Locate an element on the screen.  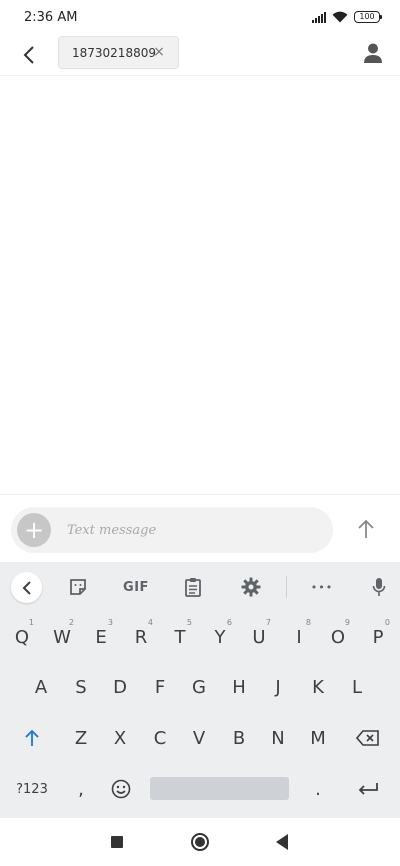
clipboard-button is located at coordinates (193, 587).